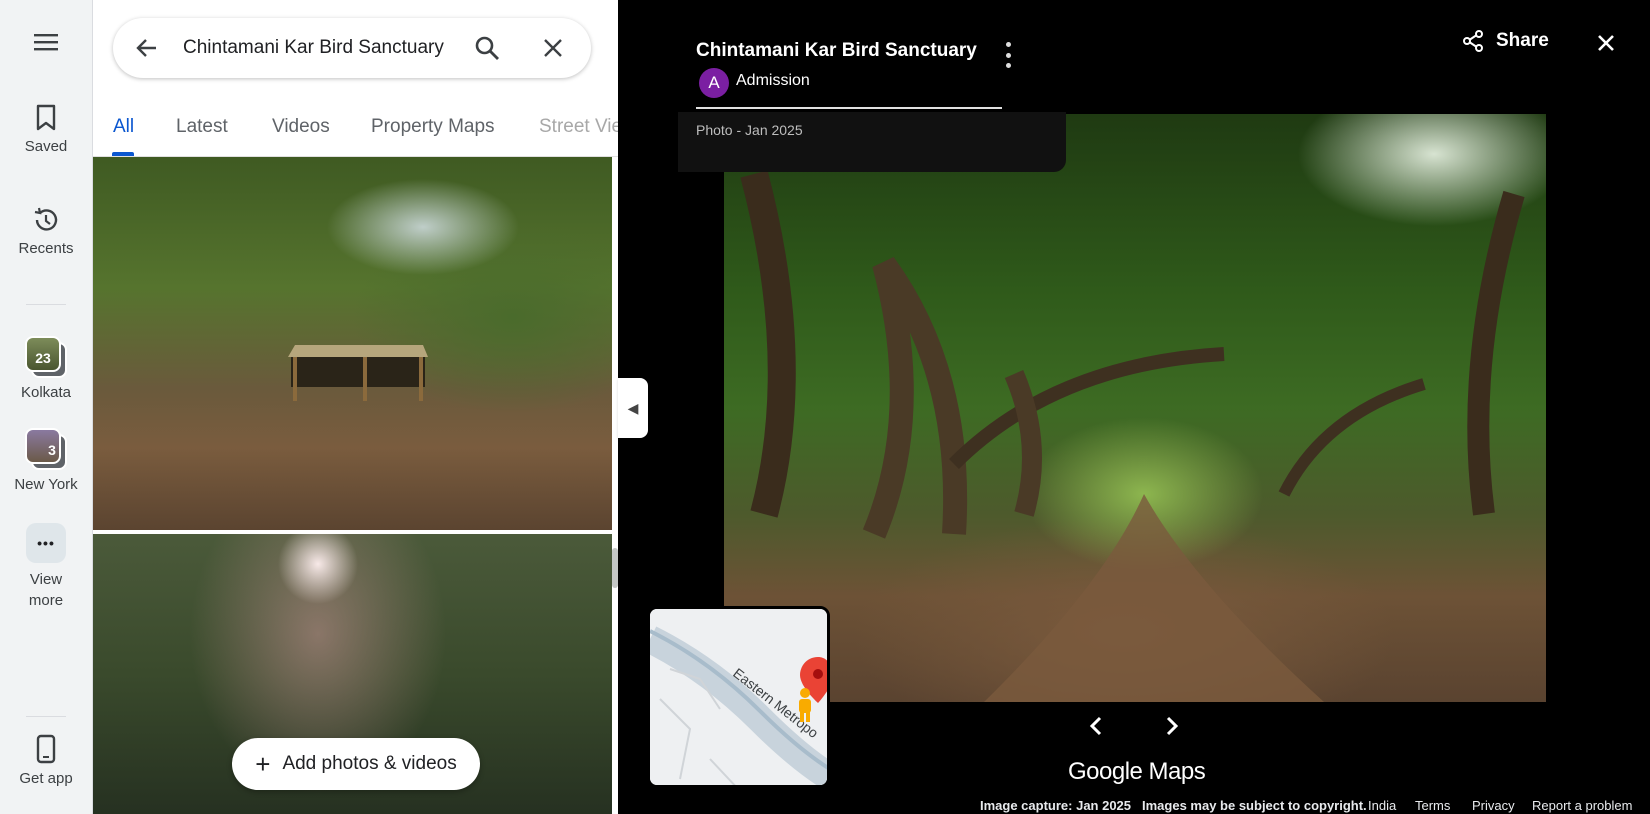 The height and width of the screenshot is (814, 1650). What do you see at coordinates (369, 763) in the screenshot?
I see `add-photos-label: Add photos & videos` at bounding box center [369, 763].